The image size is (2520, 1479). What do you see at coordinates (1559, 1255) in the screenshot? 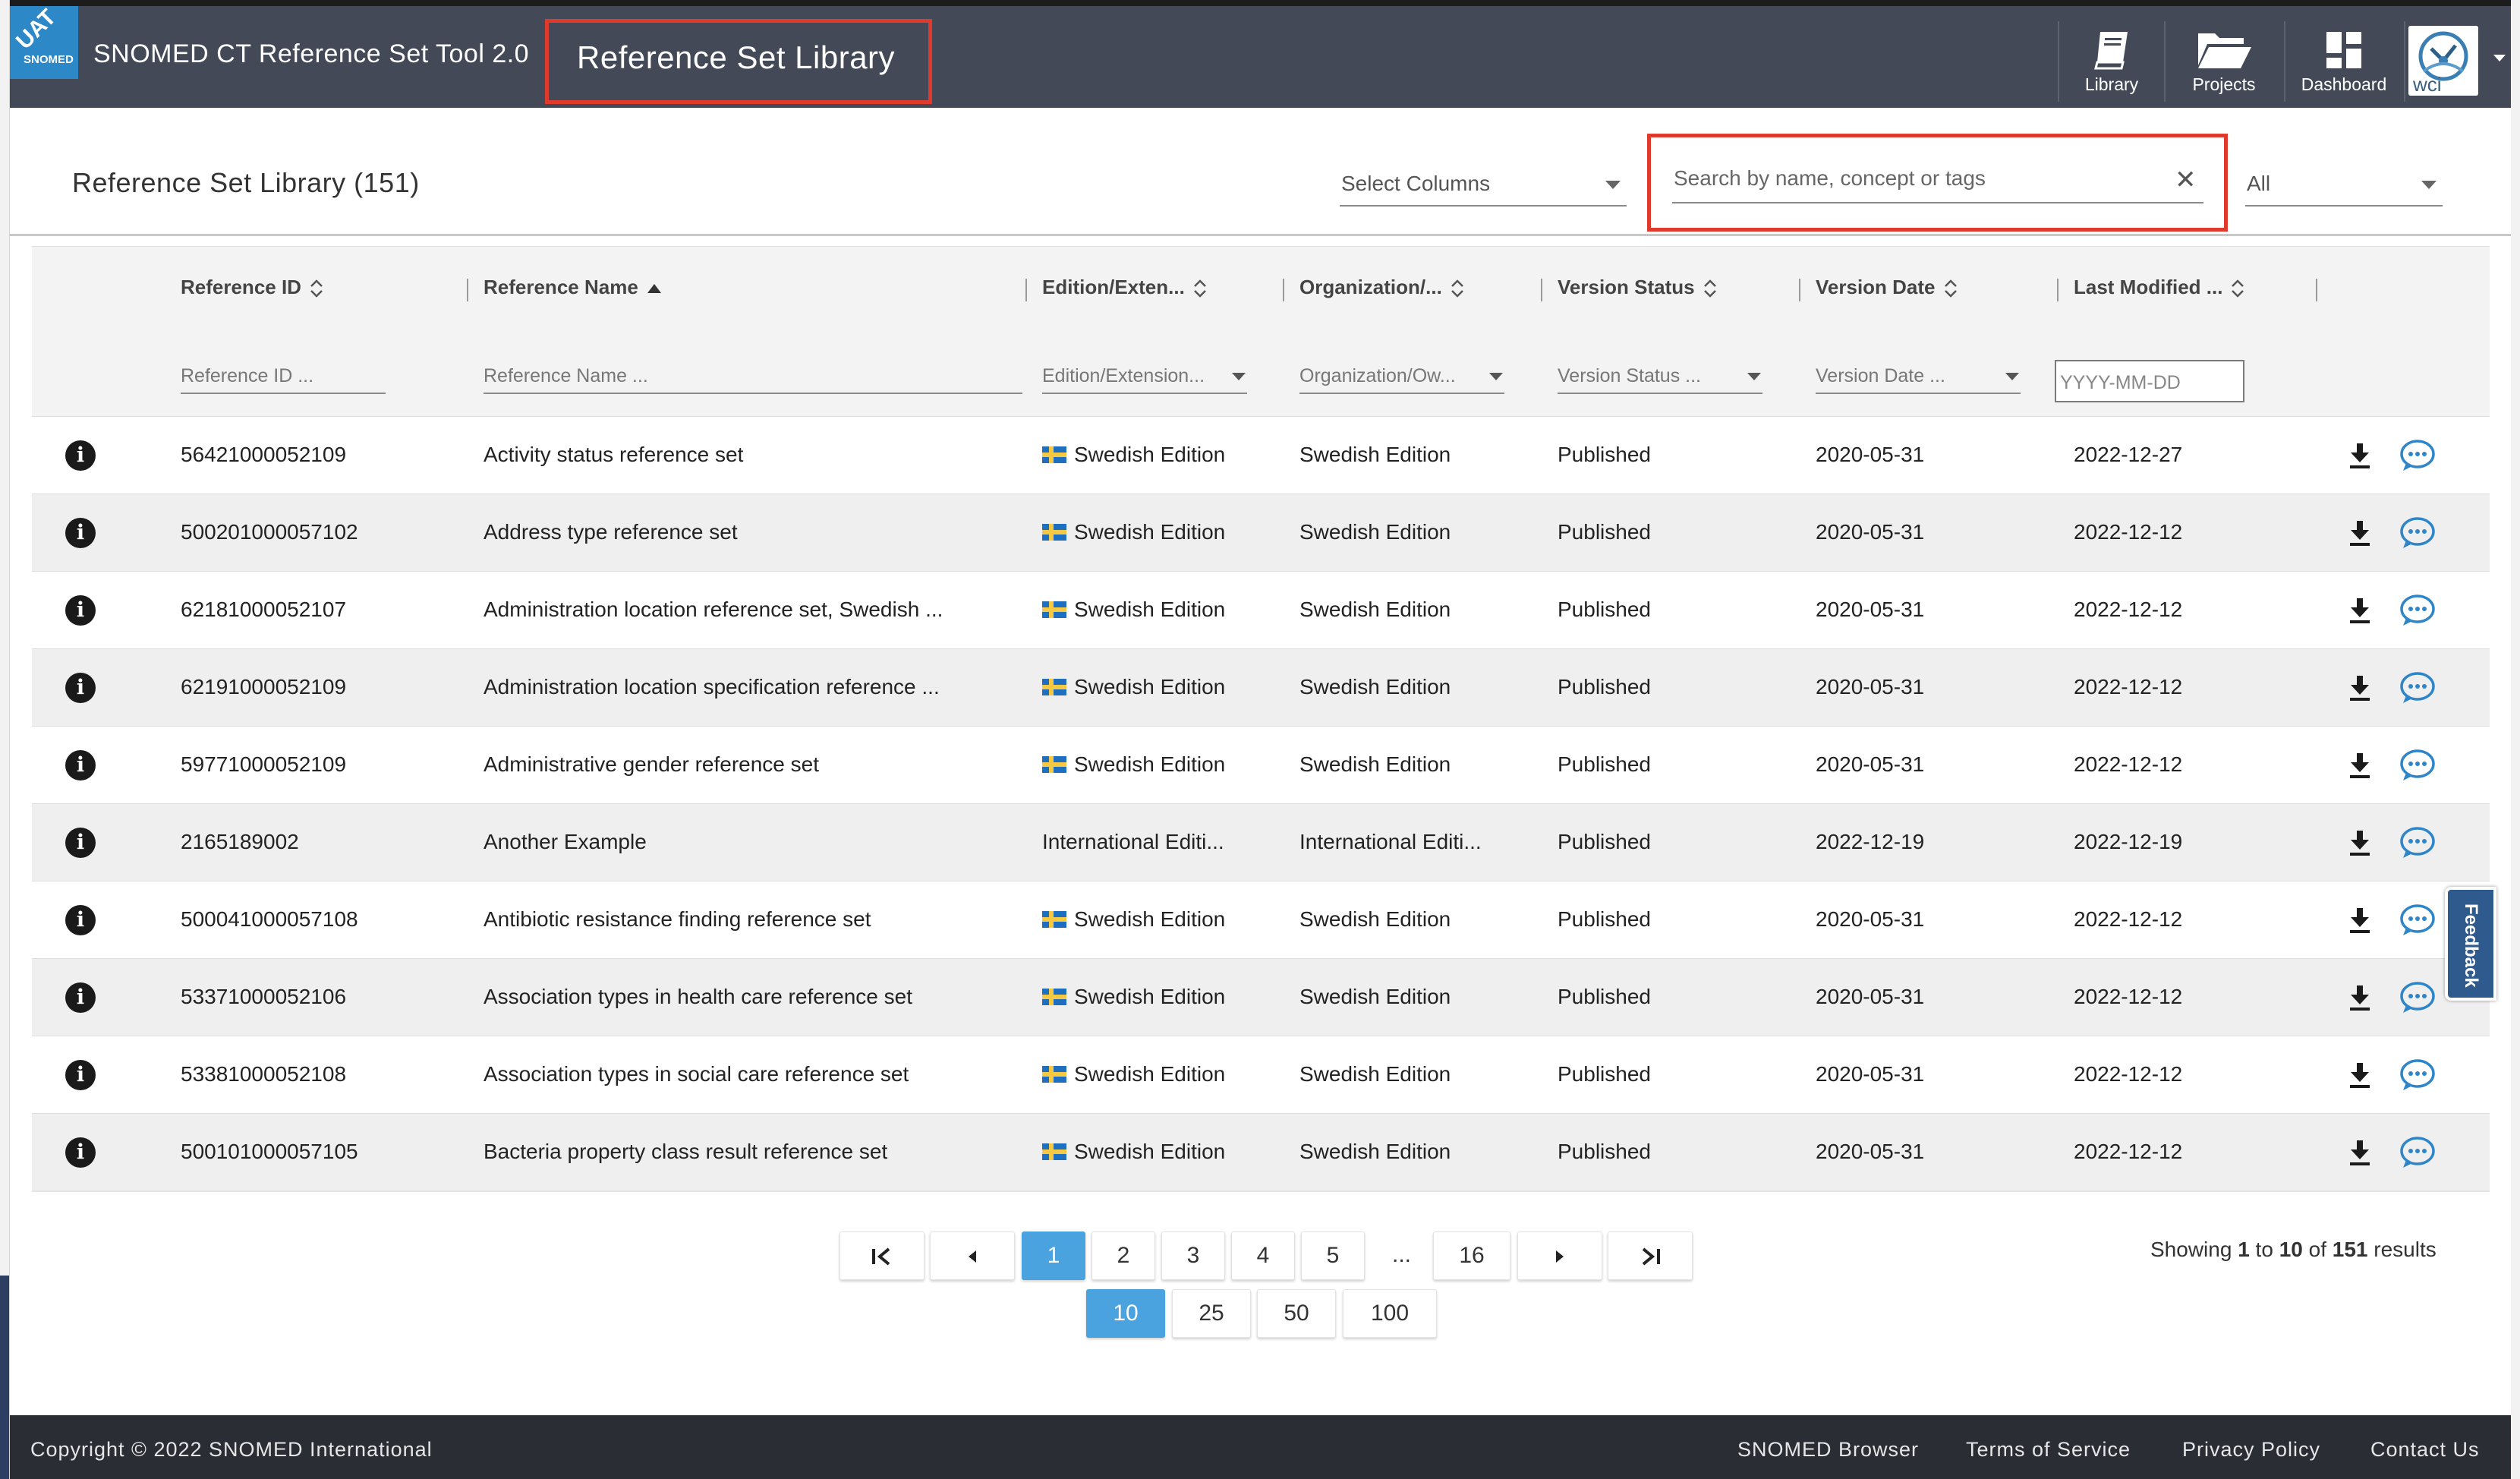
I see `next-page-button` at bounding box center [1559, 1255].